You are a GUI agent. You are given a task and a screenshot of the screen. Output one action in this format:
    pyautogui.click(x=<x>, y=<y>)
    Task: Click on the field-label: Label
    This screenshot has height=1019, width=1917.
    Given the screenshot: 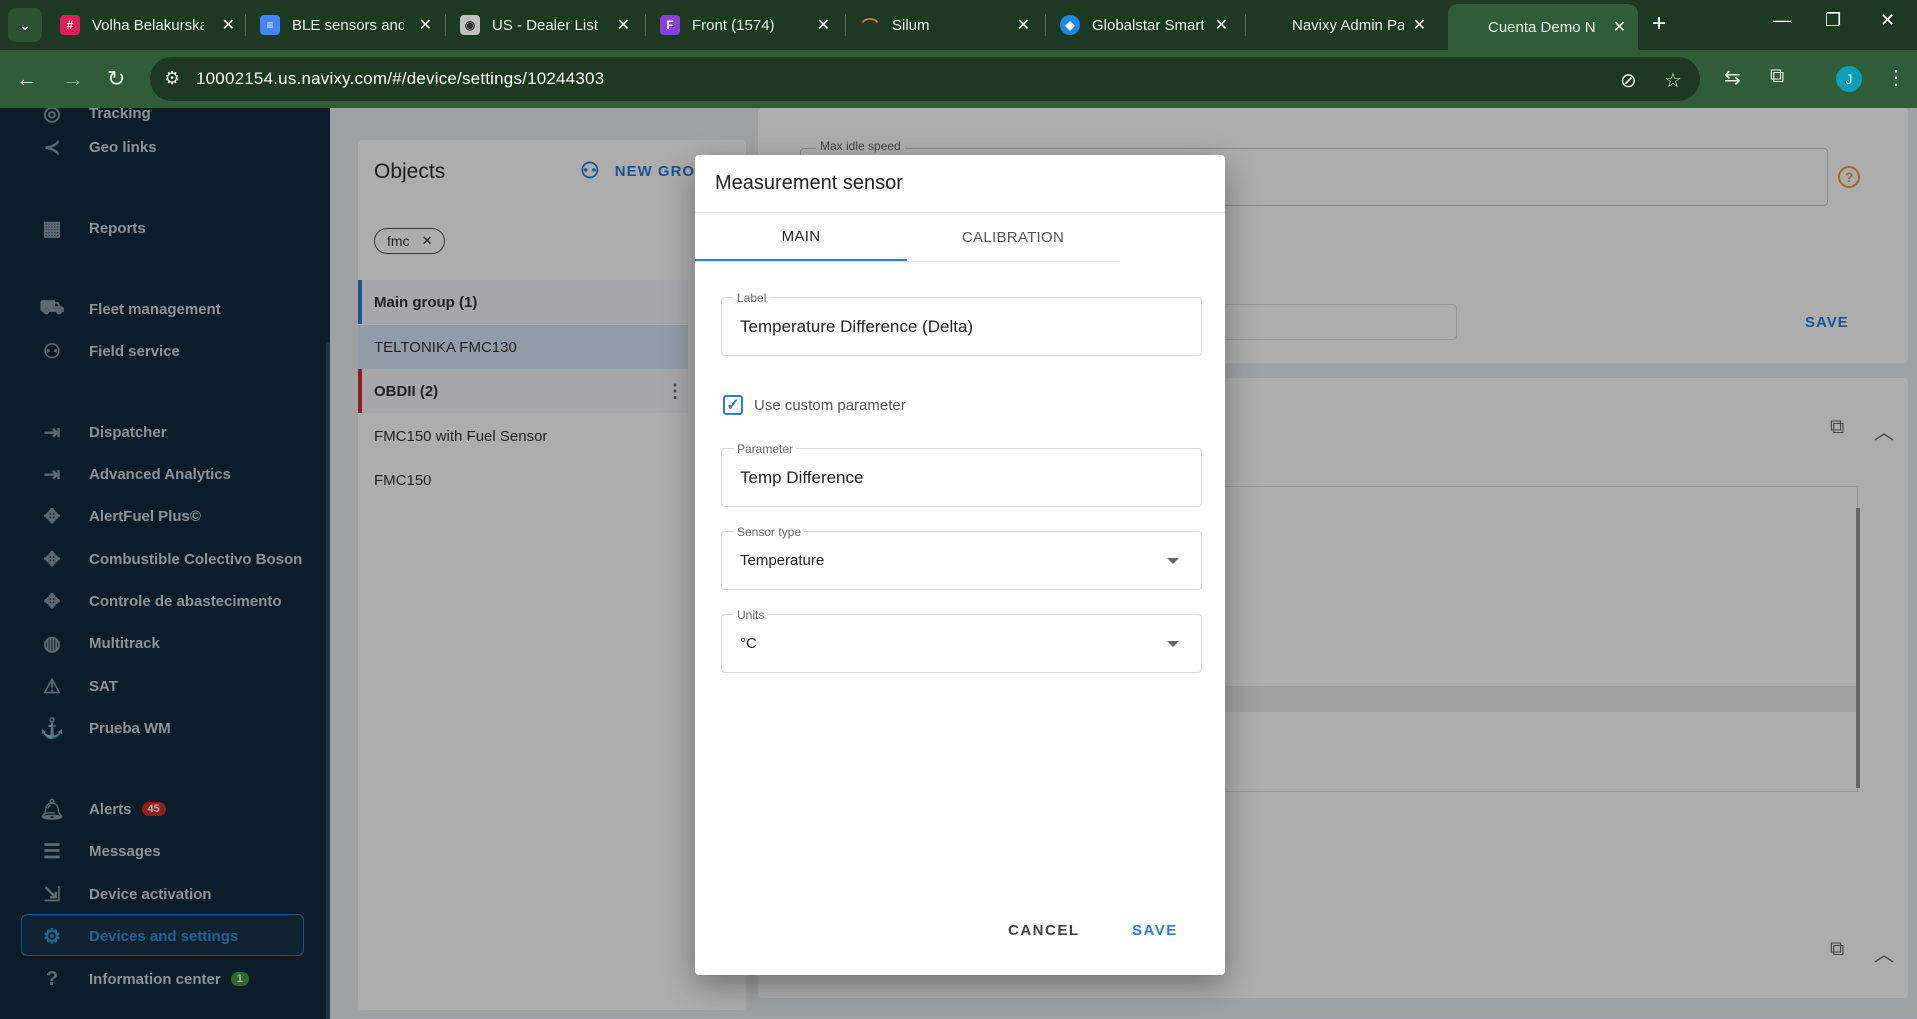 What is the action you would take?
    pyautogui.click(x=752, y=298)
    